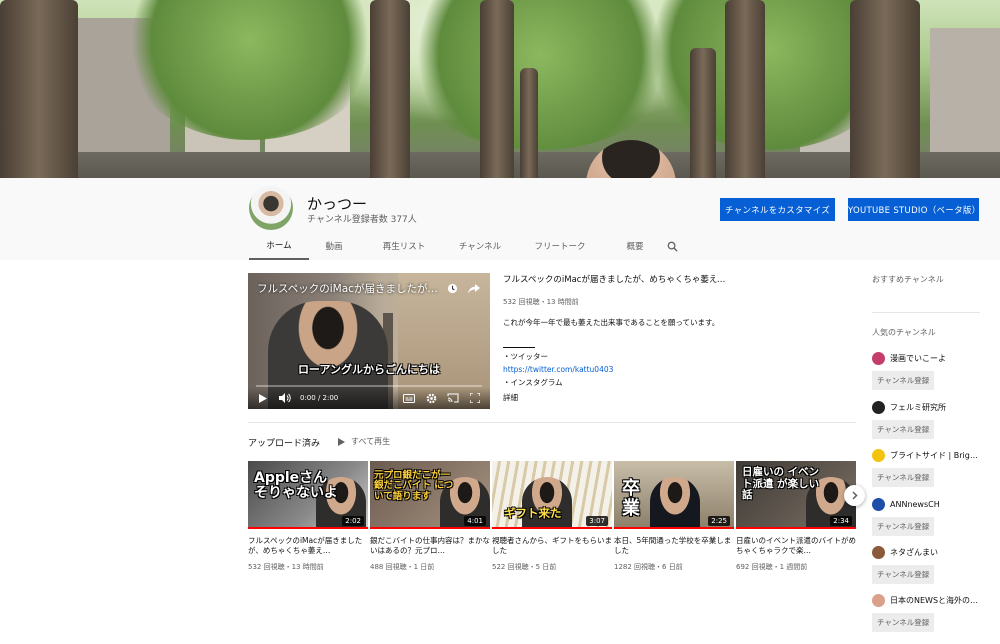  I want to click on sidebar-channel: 漫画でいこーよ チャンネル登録, so click(927, 371).